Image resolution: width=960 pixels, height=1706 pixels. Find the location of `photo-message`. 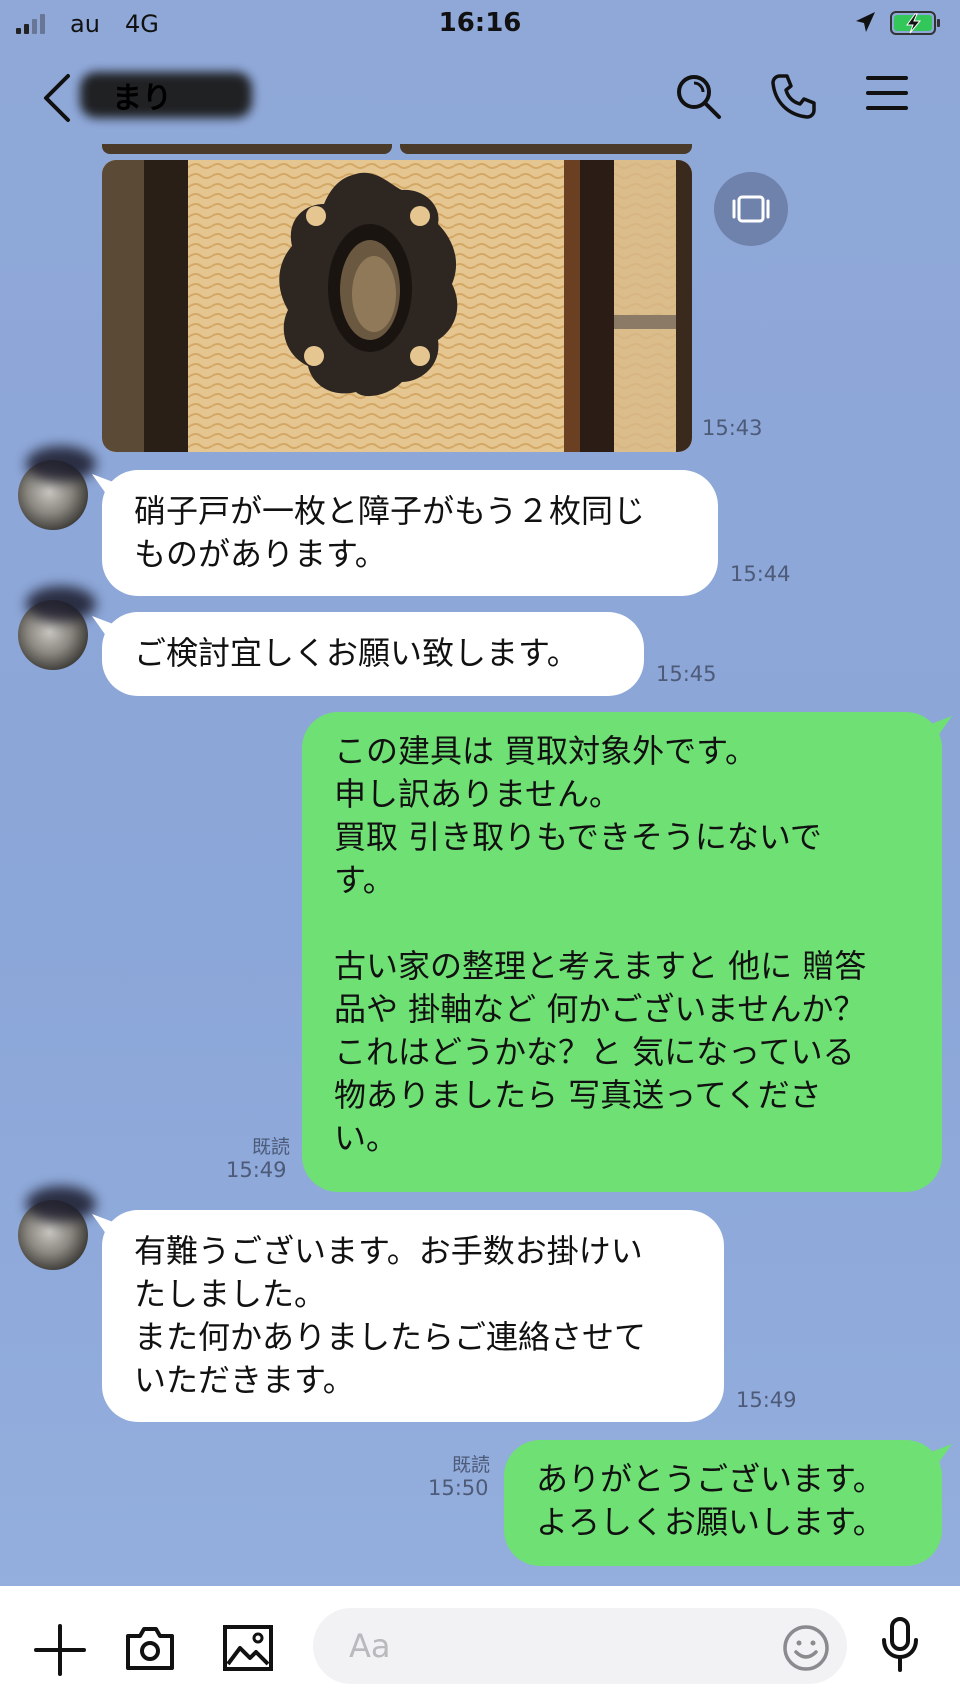

photo-message is located at coordinates (397, 306).